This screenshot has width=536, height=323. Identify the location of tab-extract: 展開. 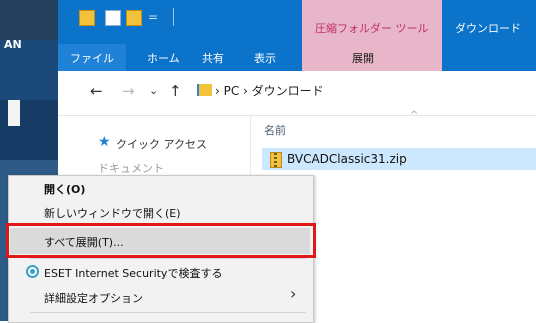
(363, 58).